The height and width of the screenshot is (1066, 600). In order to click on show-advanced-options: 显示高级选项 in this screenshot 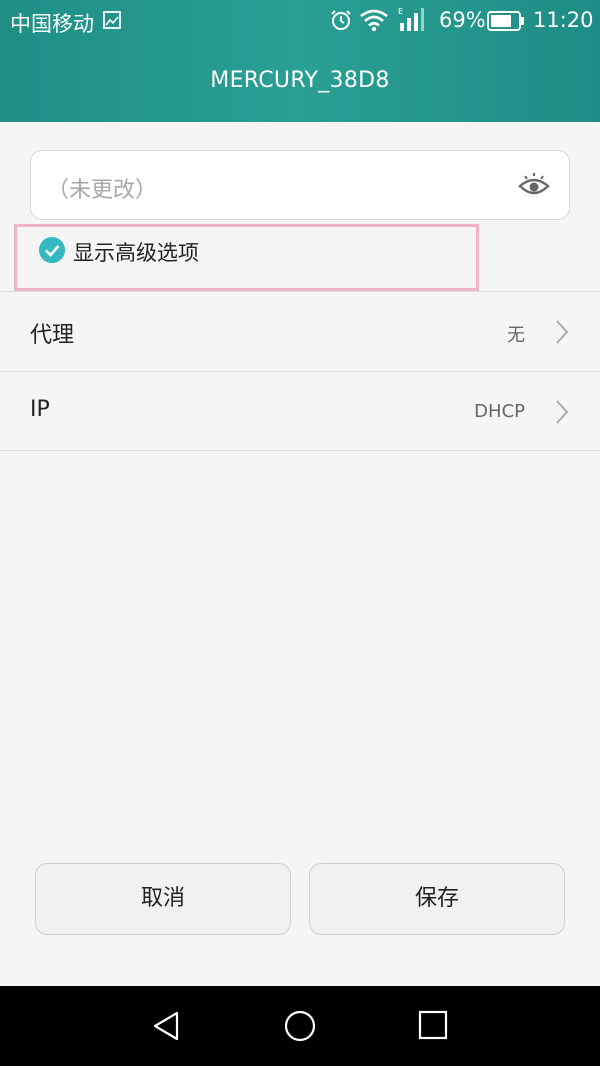, I will do `click(246, 257)`.